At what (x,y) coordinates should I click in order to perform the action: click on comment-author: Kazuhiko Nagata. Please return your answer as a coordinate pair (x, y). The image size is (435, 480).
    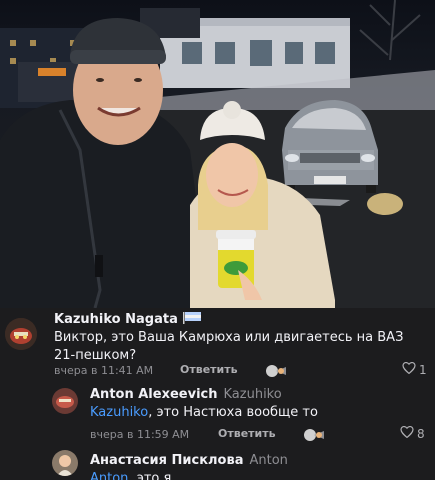
    Looking at the image, I should click on (127, 320).